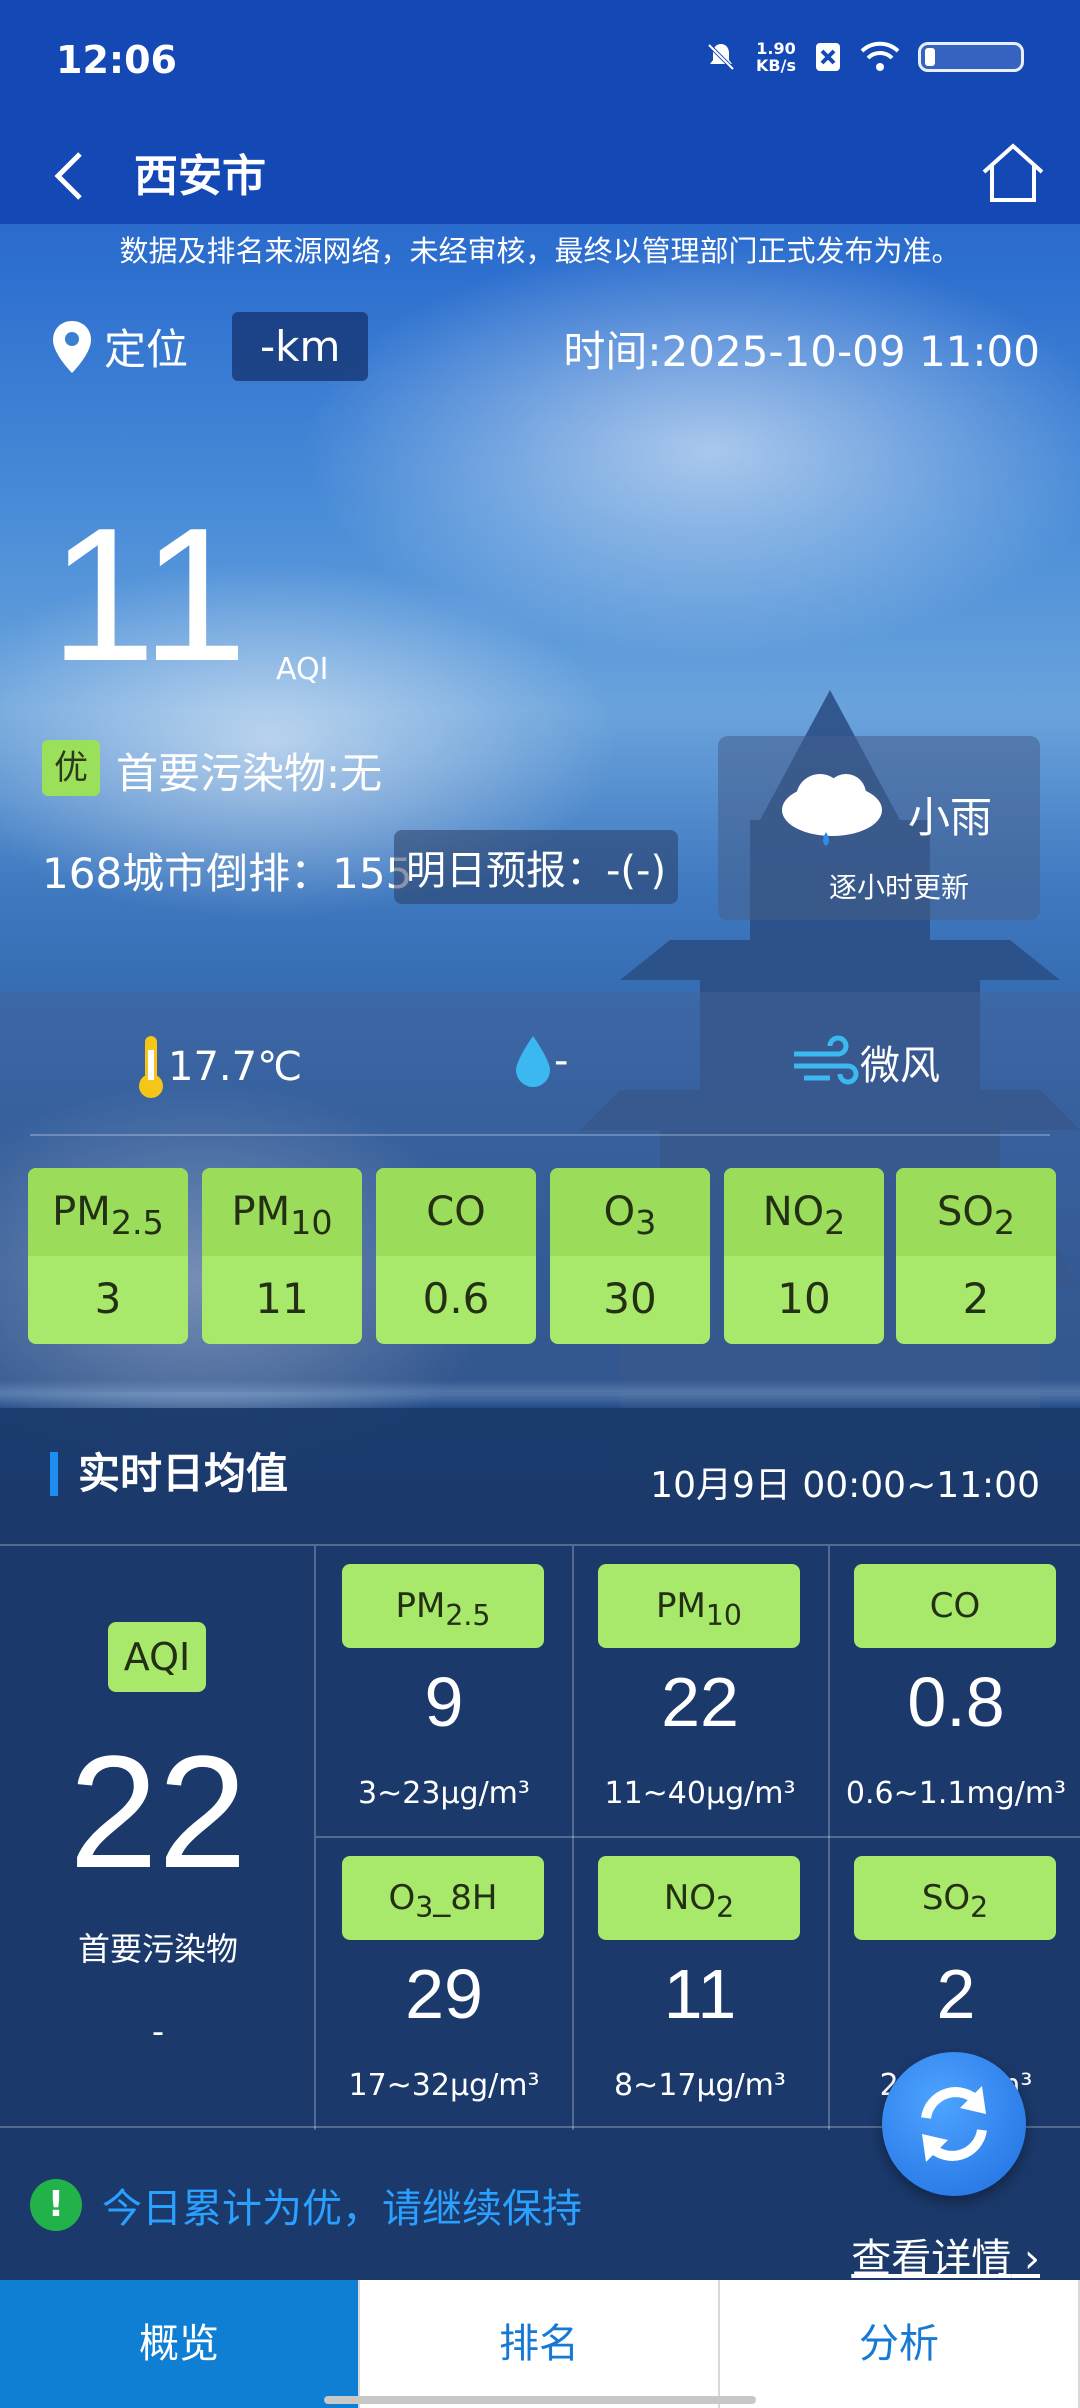 This screenshot has height=2408, width=1080. What do you see at coordinates (540, 1394) in the screenshot?
I see `section-separator` at bounding box center [540, 1394].